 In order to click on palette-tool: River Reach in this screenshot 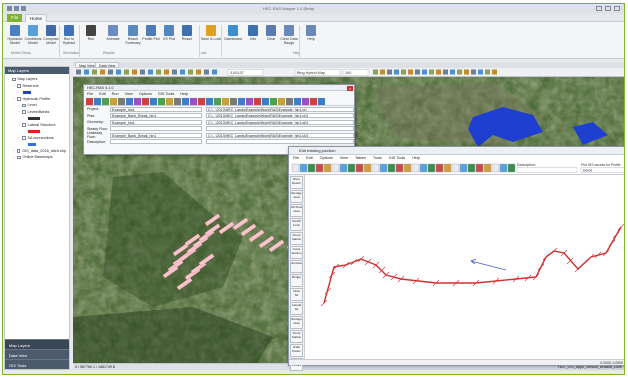, I will do `click(296, 182)`.